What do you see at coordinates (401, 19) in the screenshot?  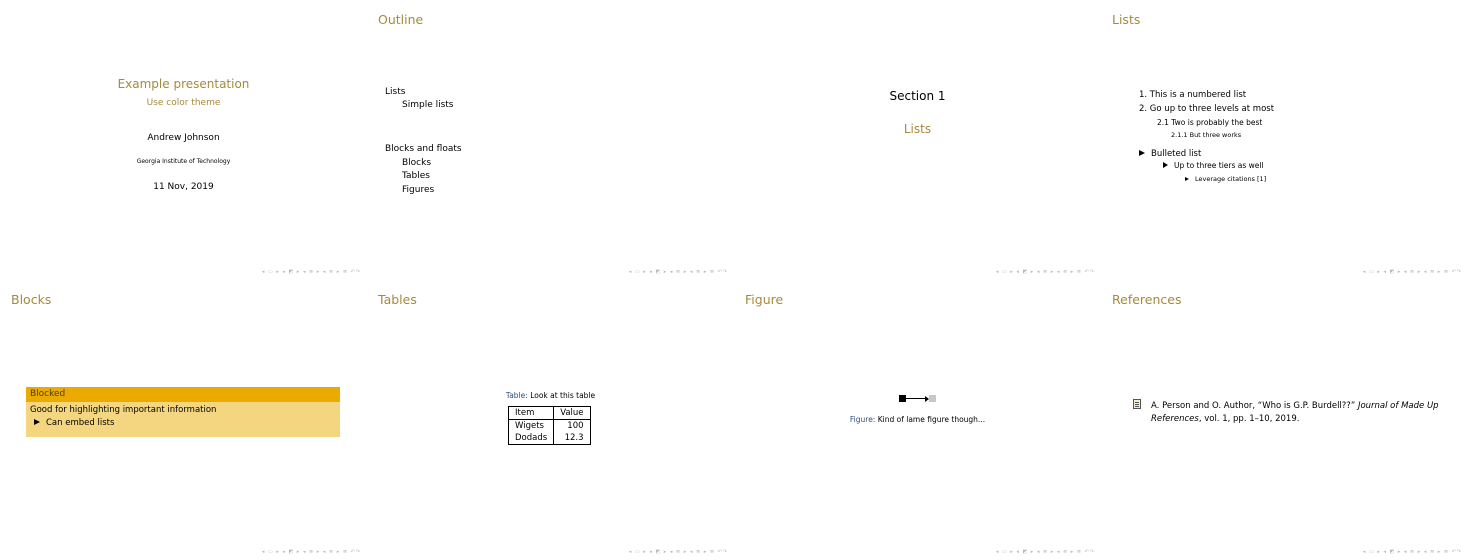 I see `frame-title: Outline` at bounding box center [401, 19].